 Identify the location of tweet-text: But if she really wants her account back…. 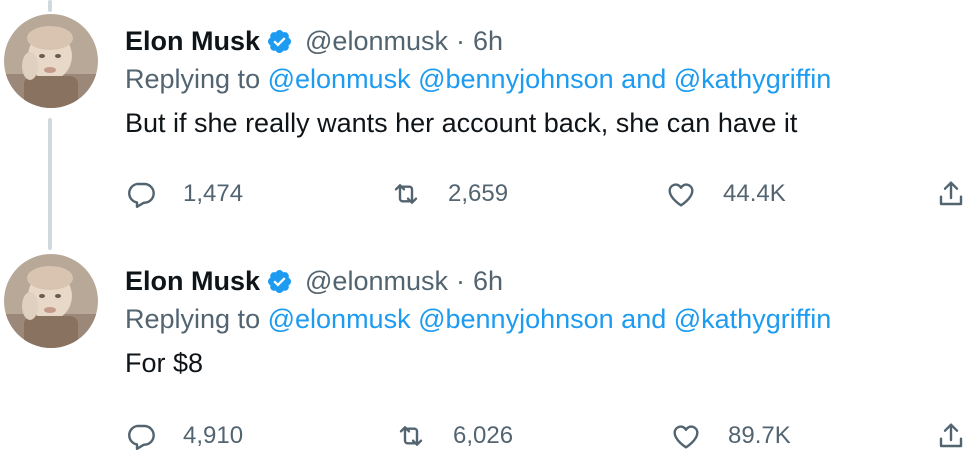
(461, 123).